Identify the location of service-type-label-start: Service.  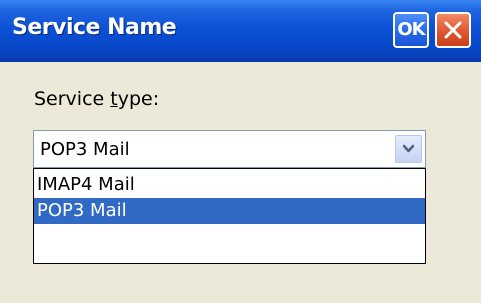
(72, 99).